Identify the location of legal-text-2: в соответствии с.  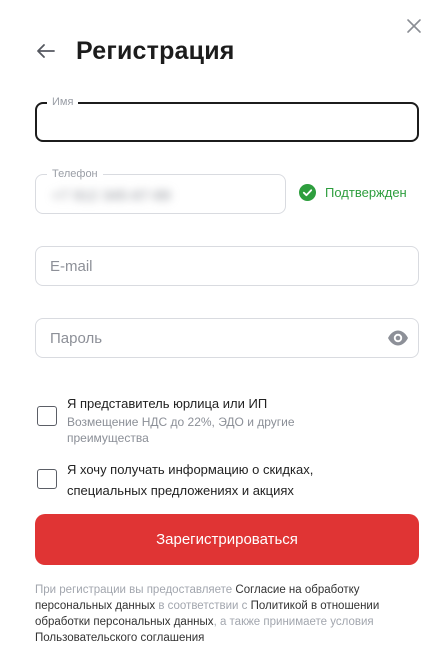
(203, 606).